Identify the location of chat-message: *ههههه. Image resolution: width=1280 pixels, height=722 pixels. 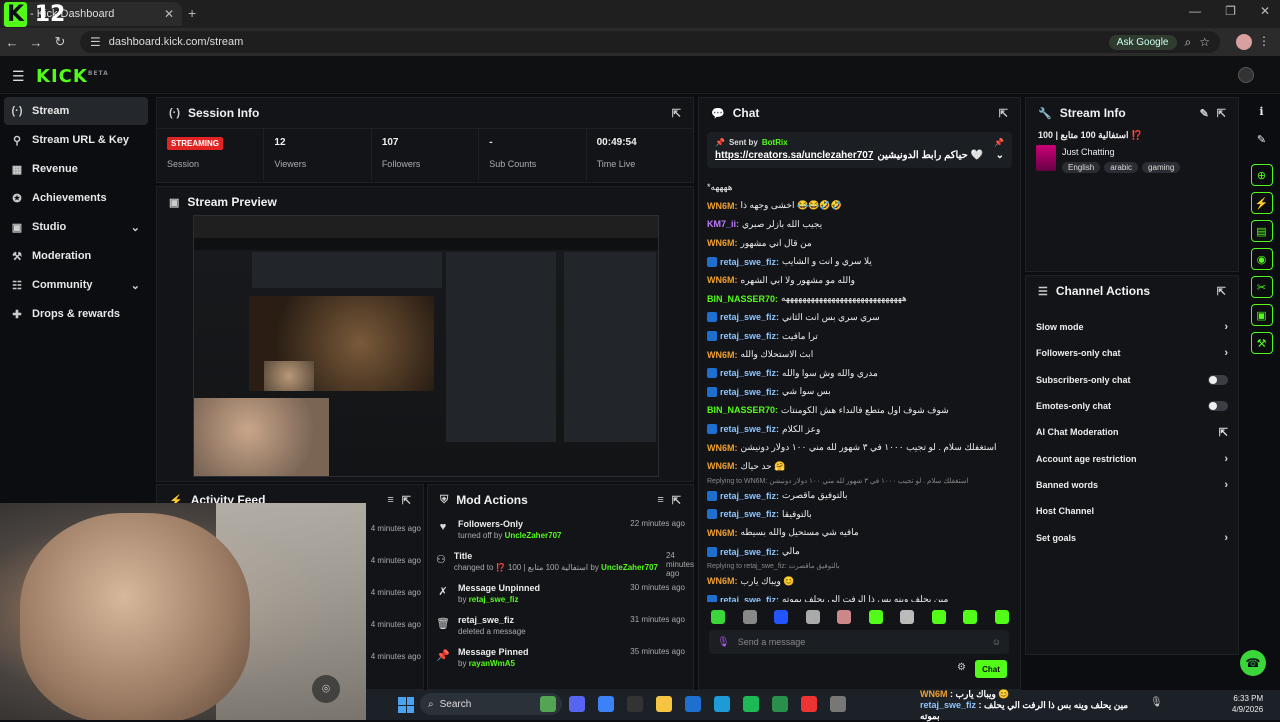
(860, 187).